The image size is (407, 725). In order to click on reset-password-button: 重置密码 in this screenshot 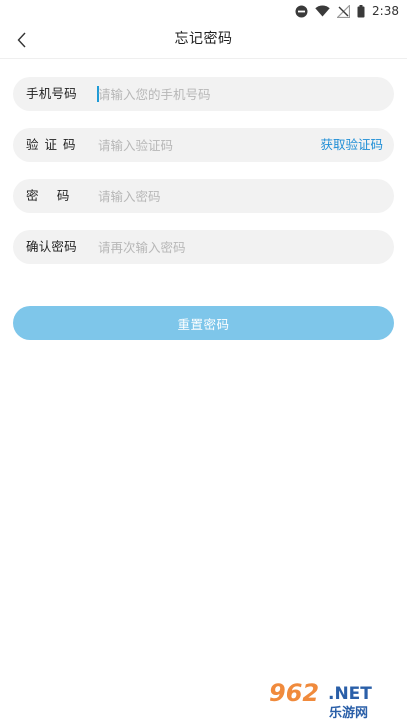, I will do `click(203, 323)`.